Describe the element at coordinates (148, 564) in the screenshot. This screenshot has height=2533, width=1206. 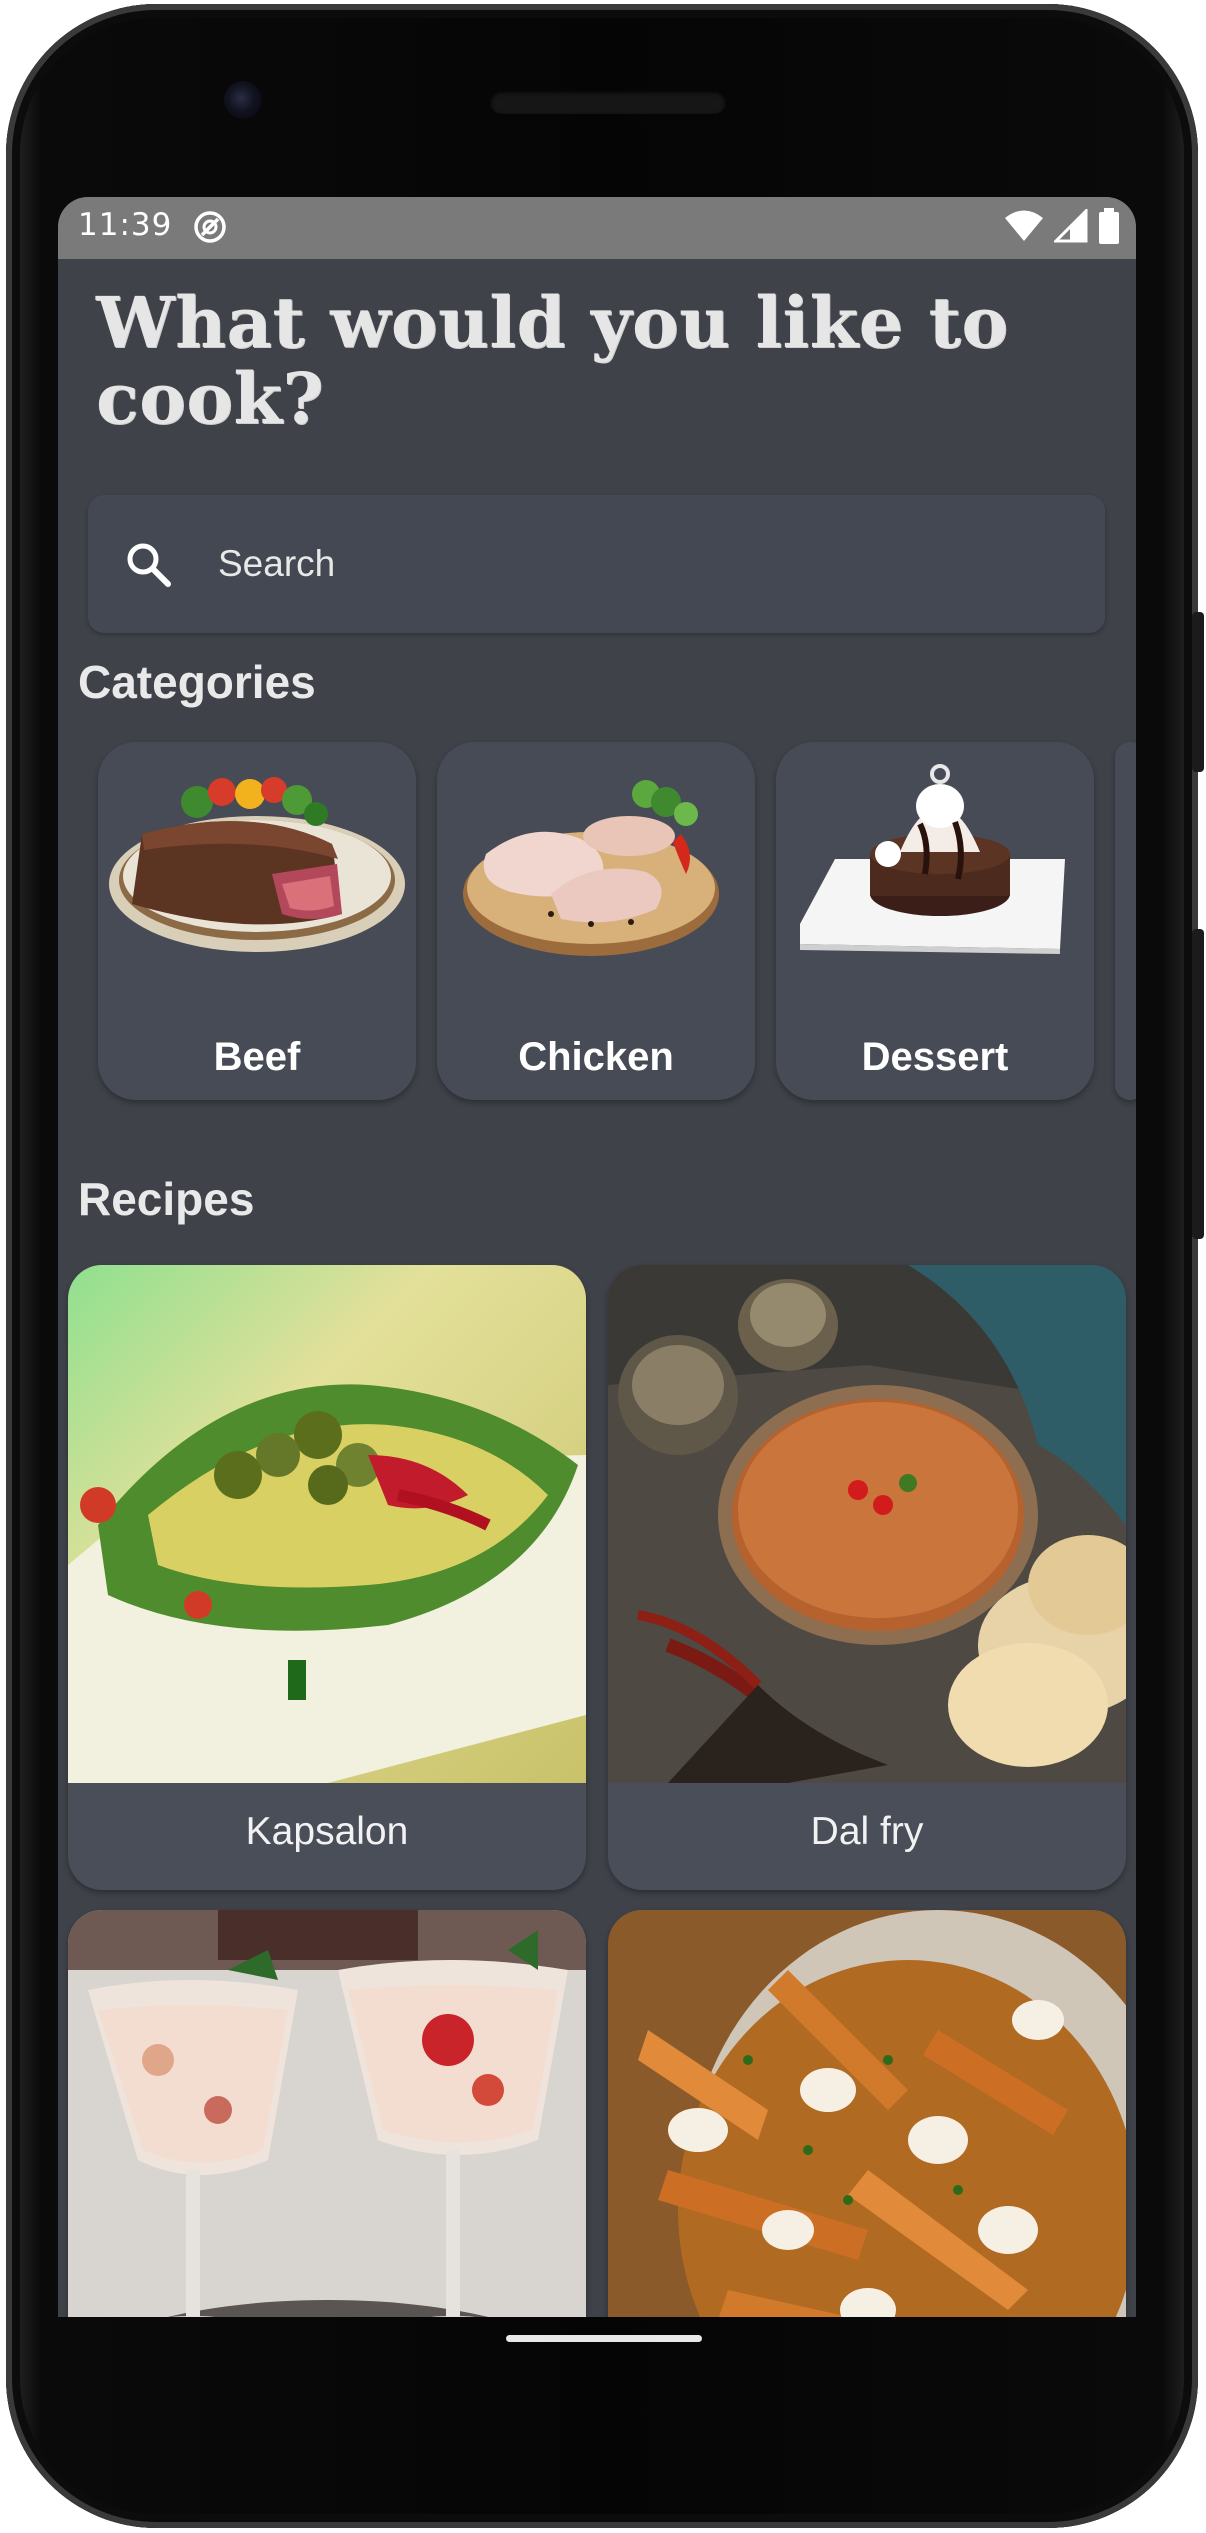
I see `search-icon` at that location.